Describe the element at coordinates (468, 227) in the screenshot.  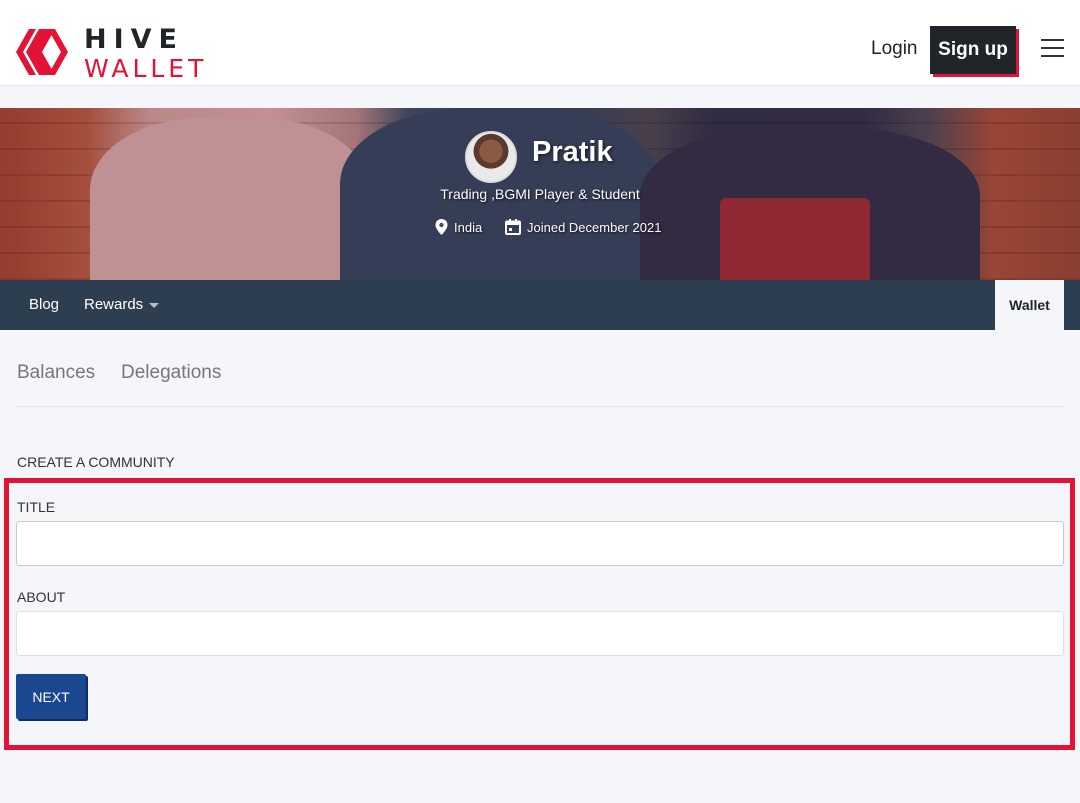
I see `location-text: India` at that location.